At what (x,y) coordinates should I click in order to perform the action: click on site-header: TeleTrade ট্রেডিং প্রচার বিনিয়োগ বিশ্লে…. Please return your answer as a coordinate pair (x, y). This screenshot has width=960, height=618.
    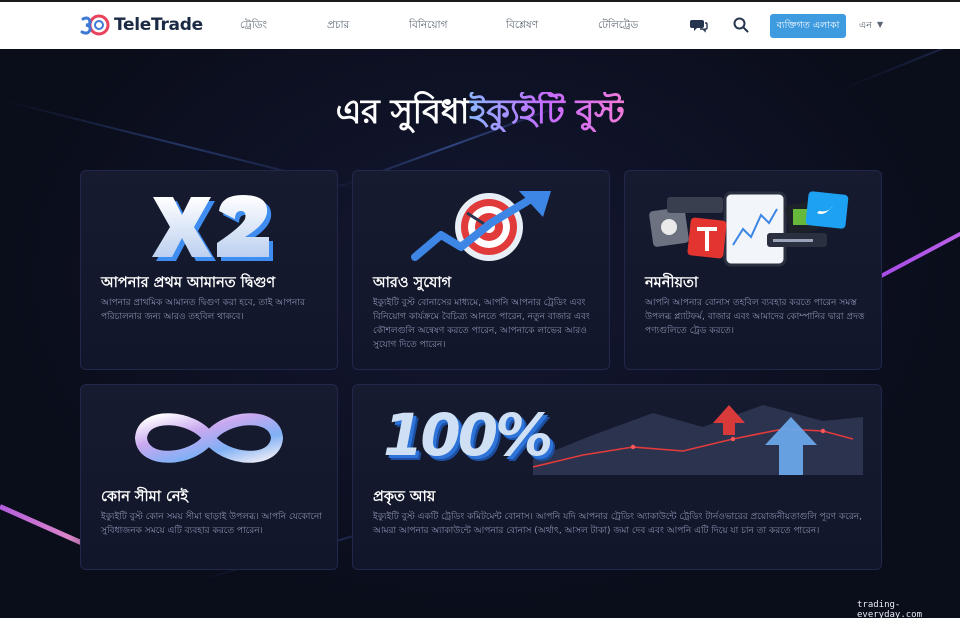
    Looking at the image, I should click on (480, 25).